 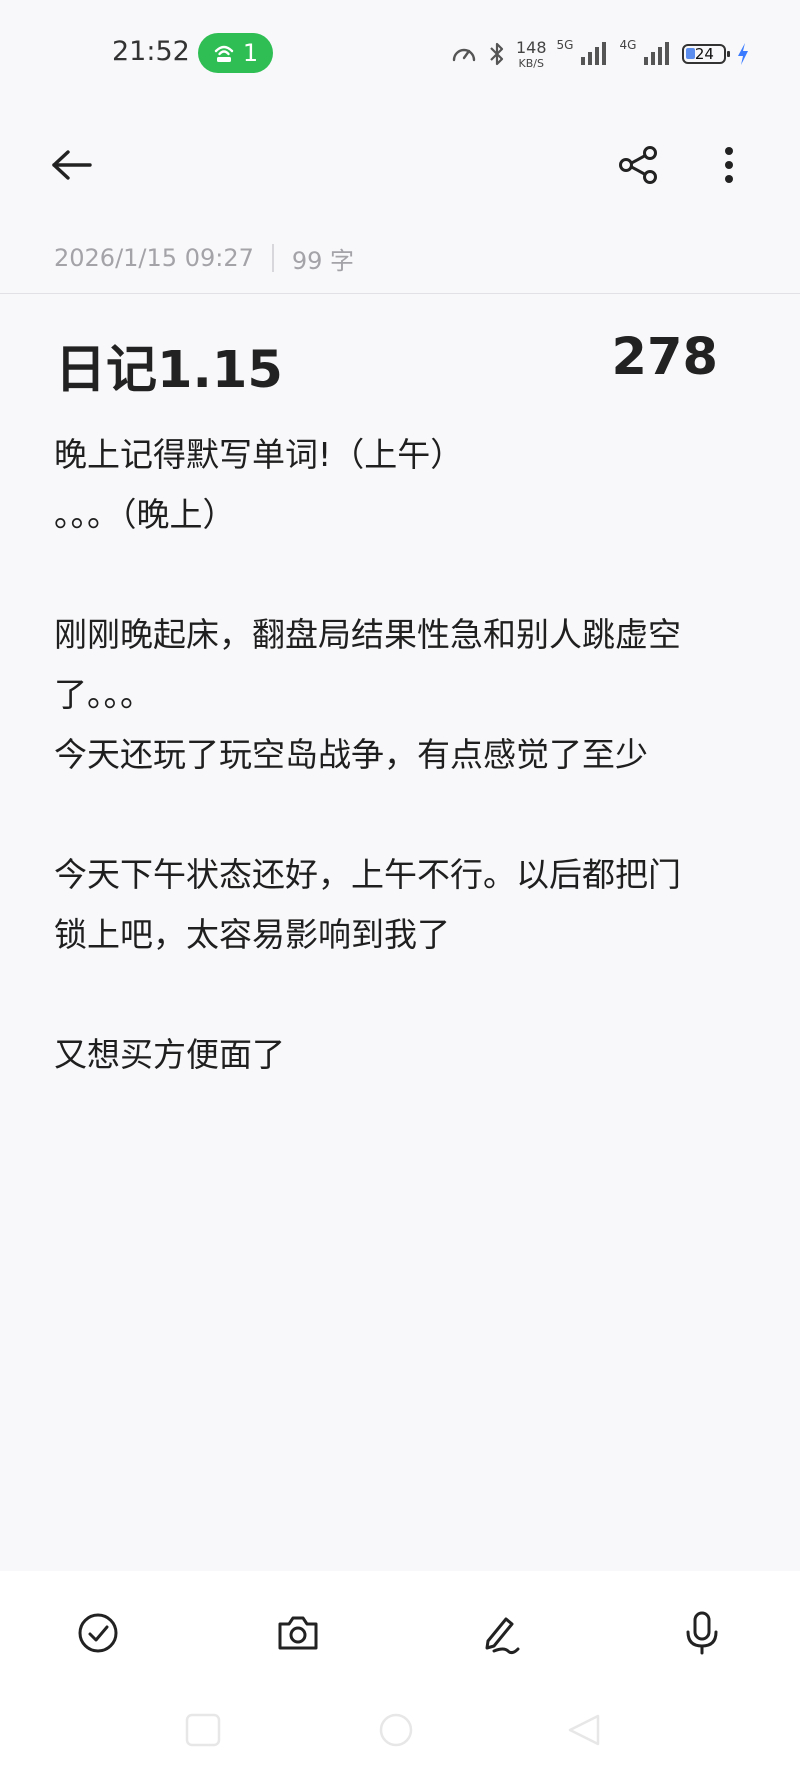 What do you see at coordinates (151, 51) in the screenshot?
I see `status-clock: 21:52` at bounding box center [151, 51].